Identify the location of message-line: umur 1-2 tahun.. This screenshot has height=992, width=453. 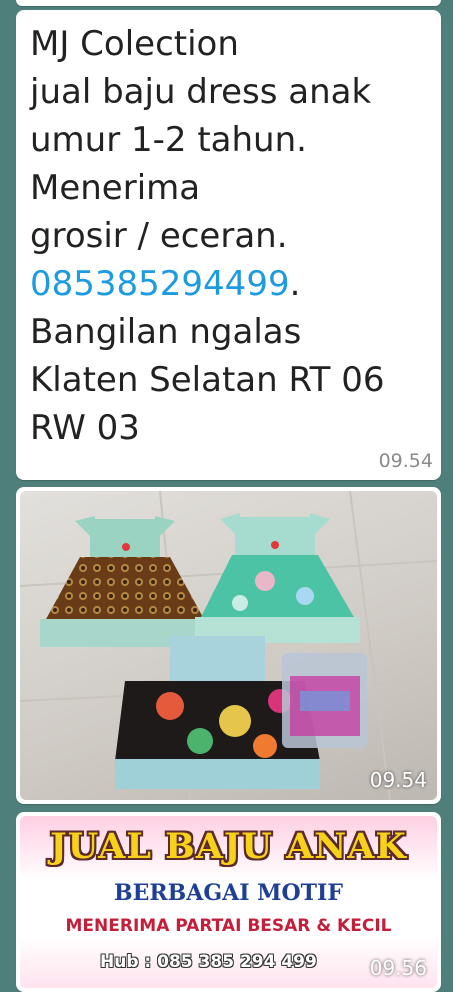
(168, 140).